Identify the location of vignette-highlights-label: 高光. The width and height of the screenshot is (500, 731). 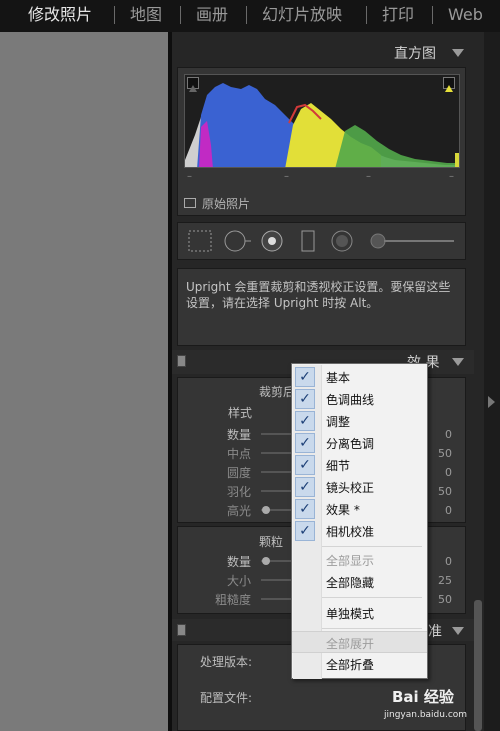
(239, 511).